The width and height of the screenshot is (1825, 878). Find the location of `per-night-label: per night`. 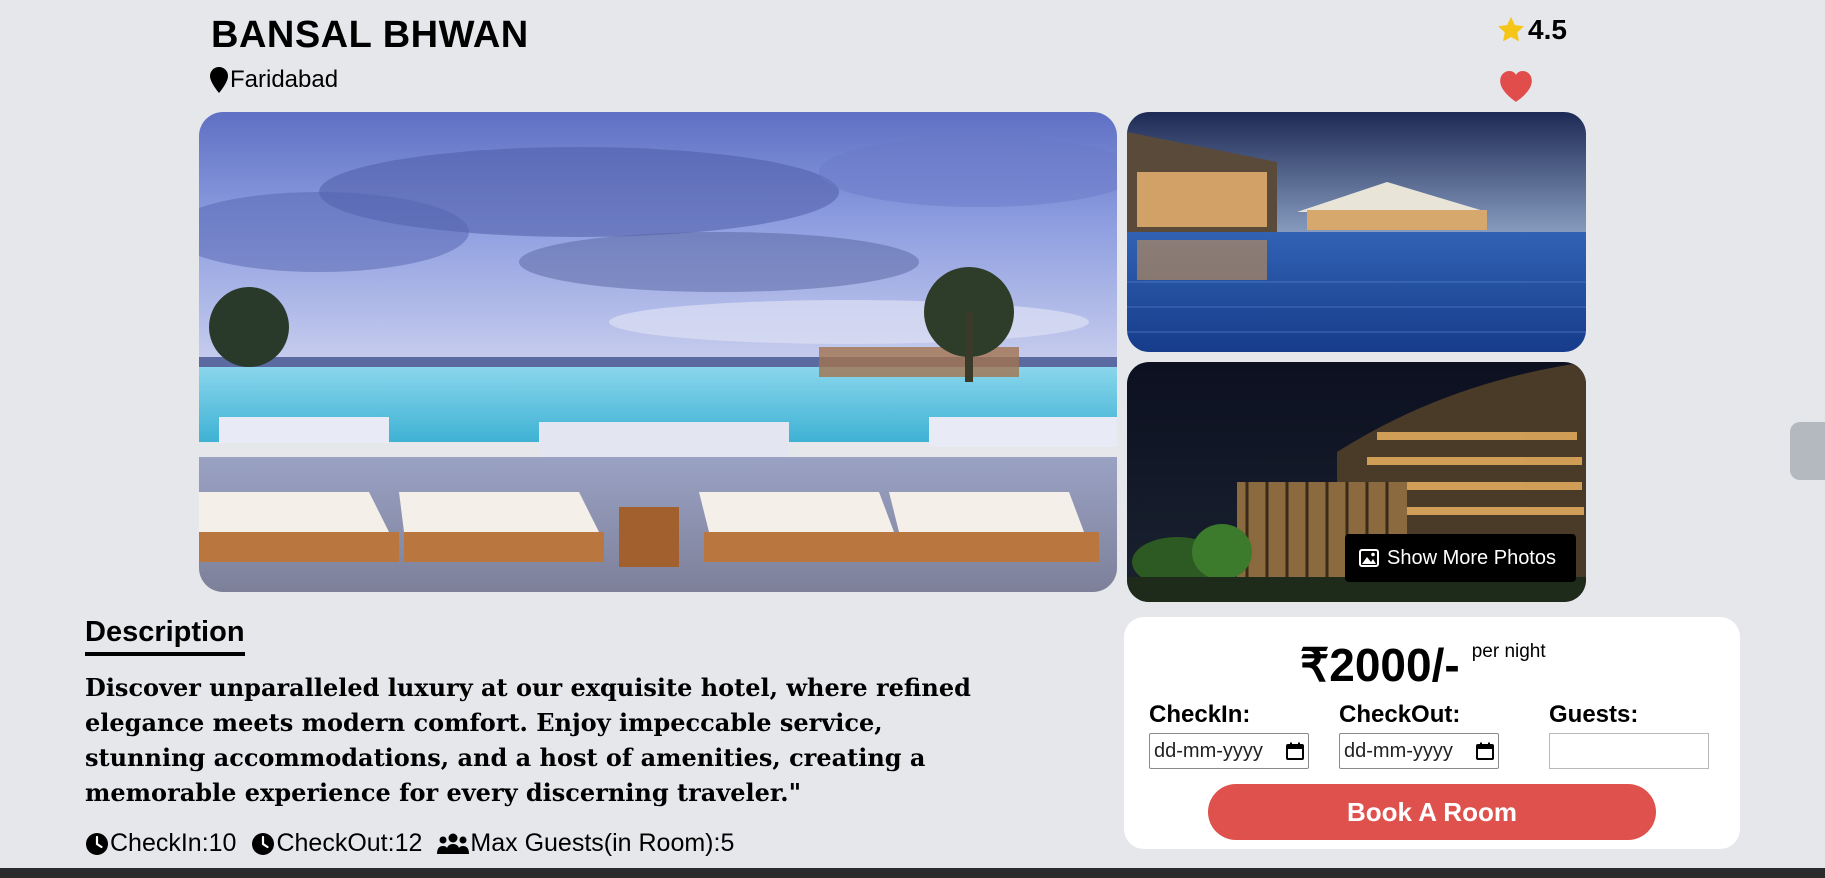

per-night-label: per night is located at coordinates (1508, 651).